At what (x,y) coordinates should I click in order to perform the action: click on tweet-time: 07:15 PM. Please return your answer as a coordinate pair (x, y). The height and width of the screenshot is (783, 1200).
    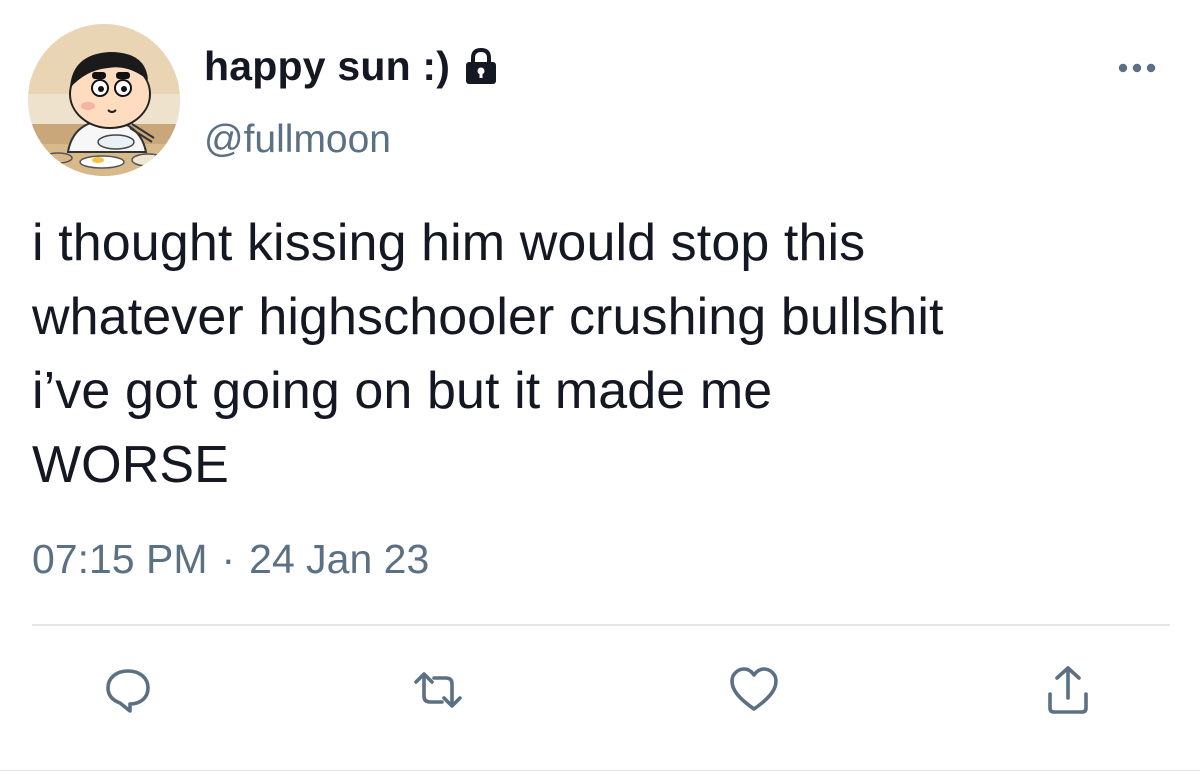
    Looking at the image, I should click on (120, 559).